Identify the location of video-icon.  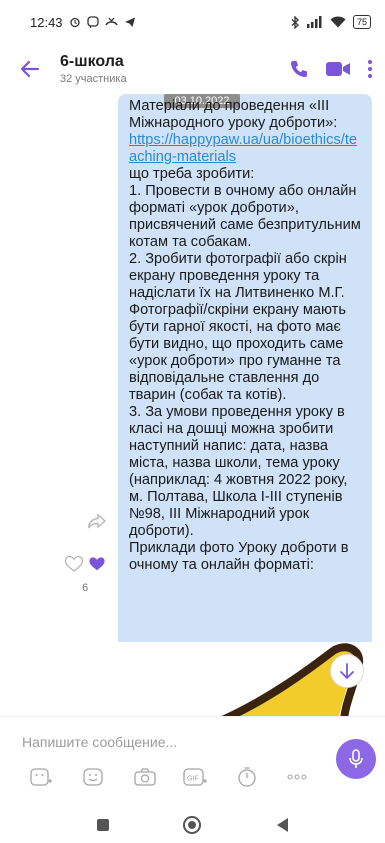
(338, 69).